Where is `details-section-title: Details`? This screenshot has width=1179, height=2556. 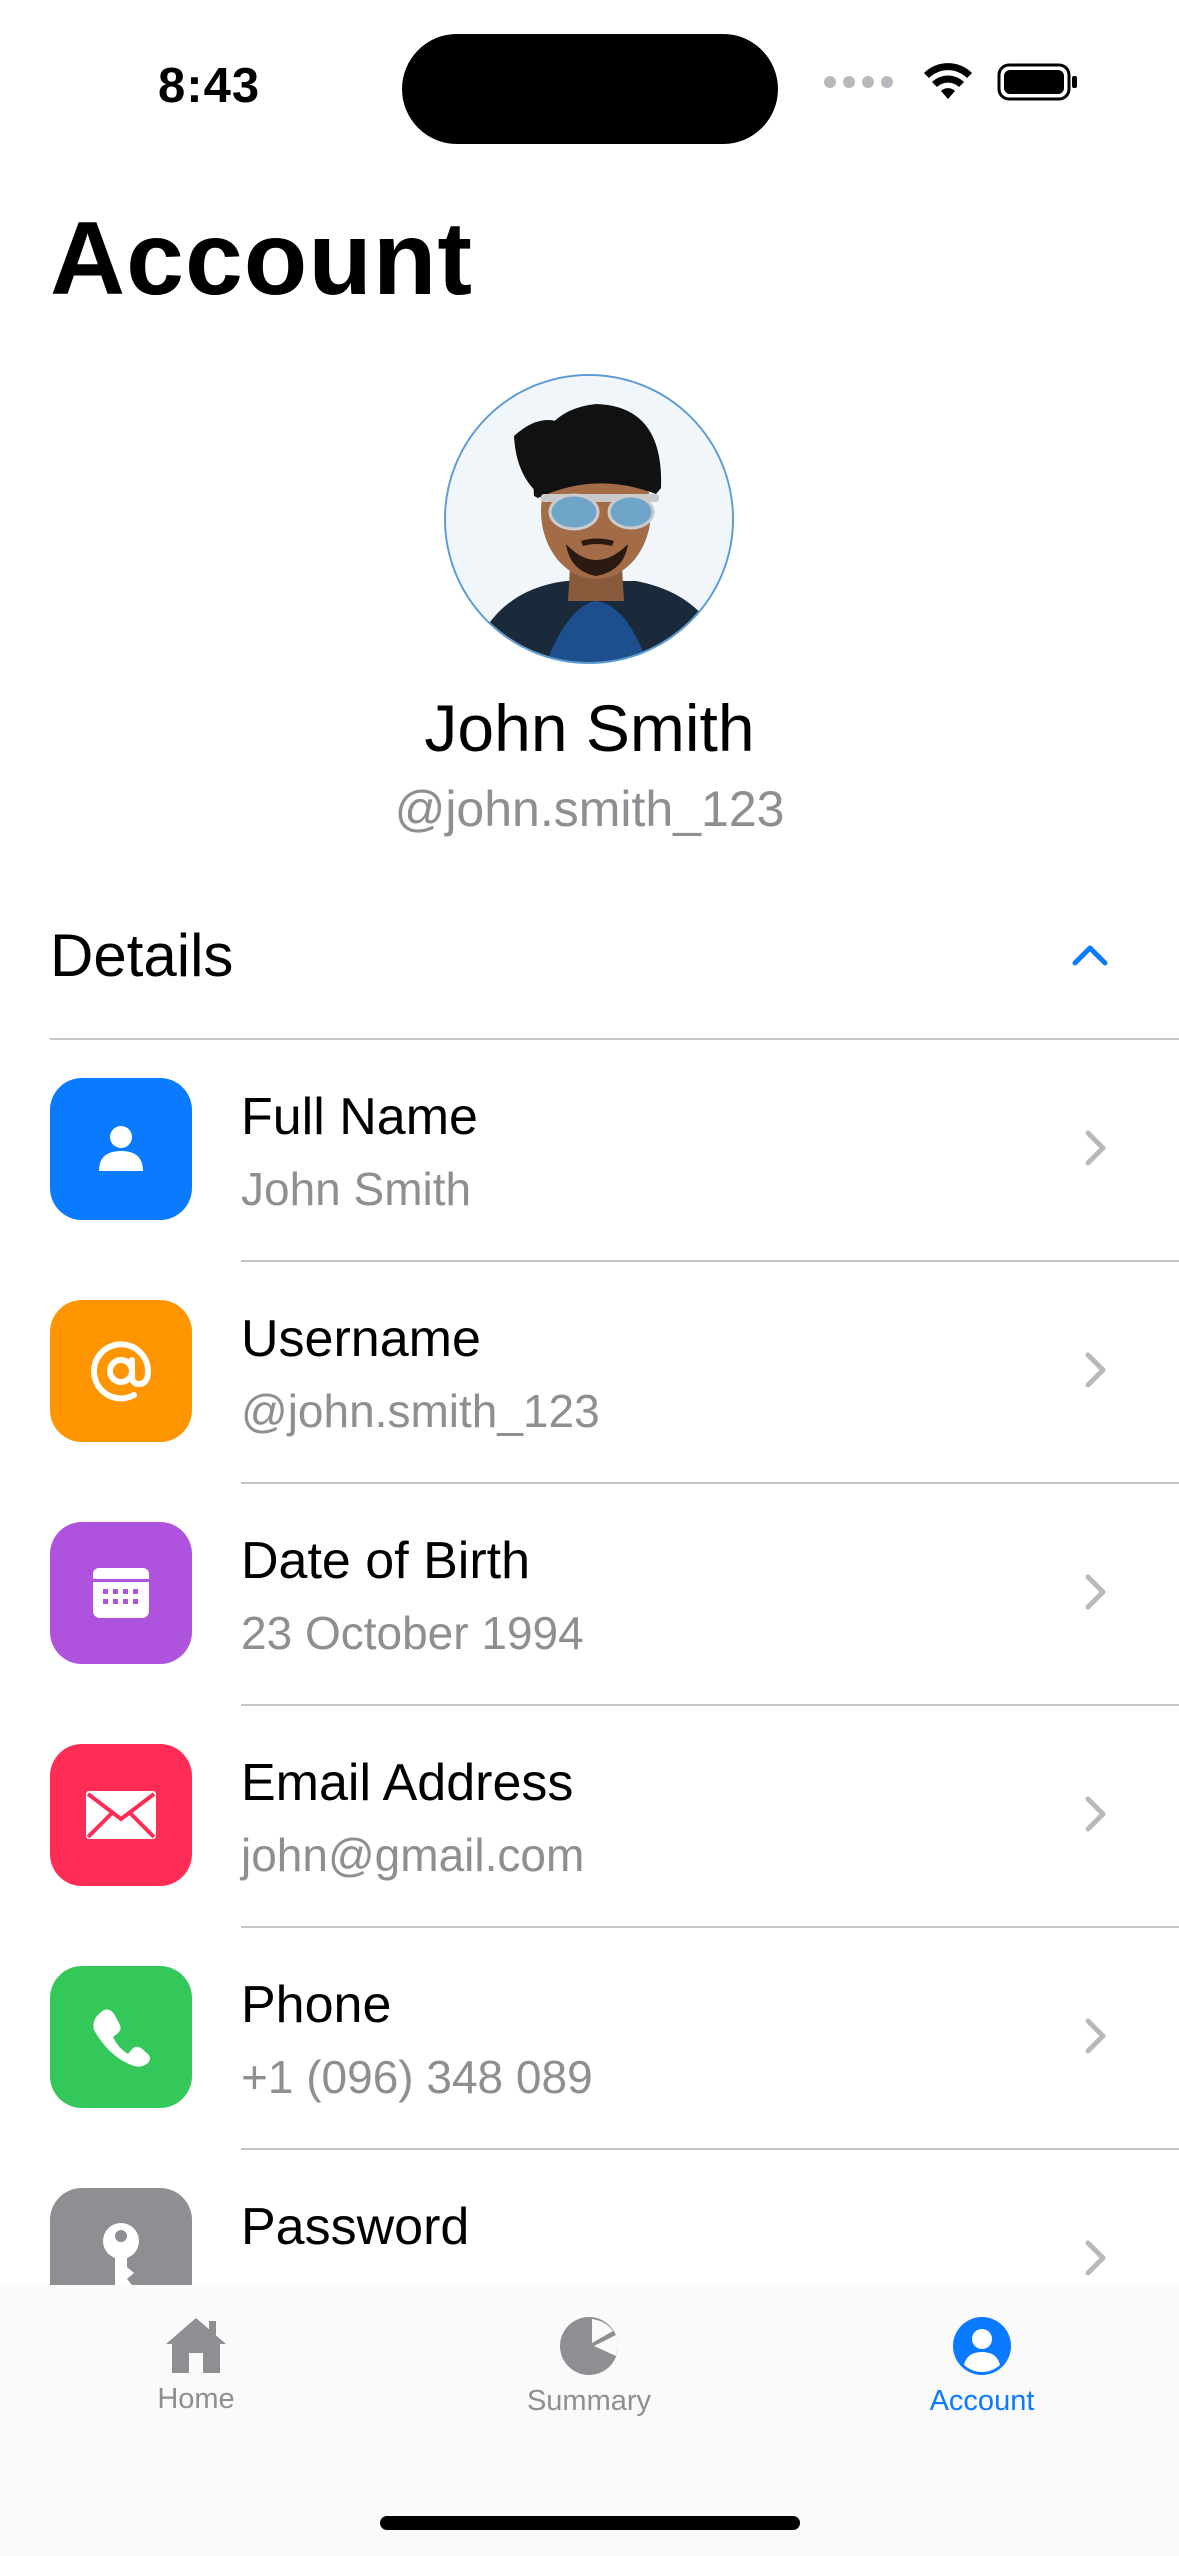 details-section-title: Details is located at coordinates (142, 955).